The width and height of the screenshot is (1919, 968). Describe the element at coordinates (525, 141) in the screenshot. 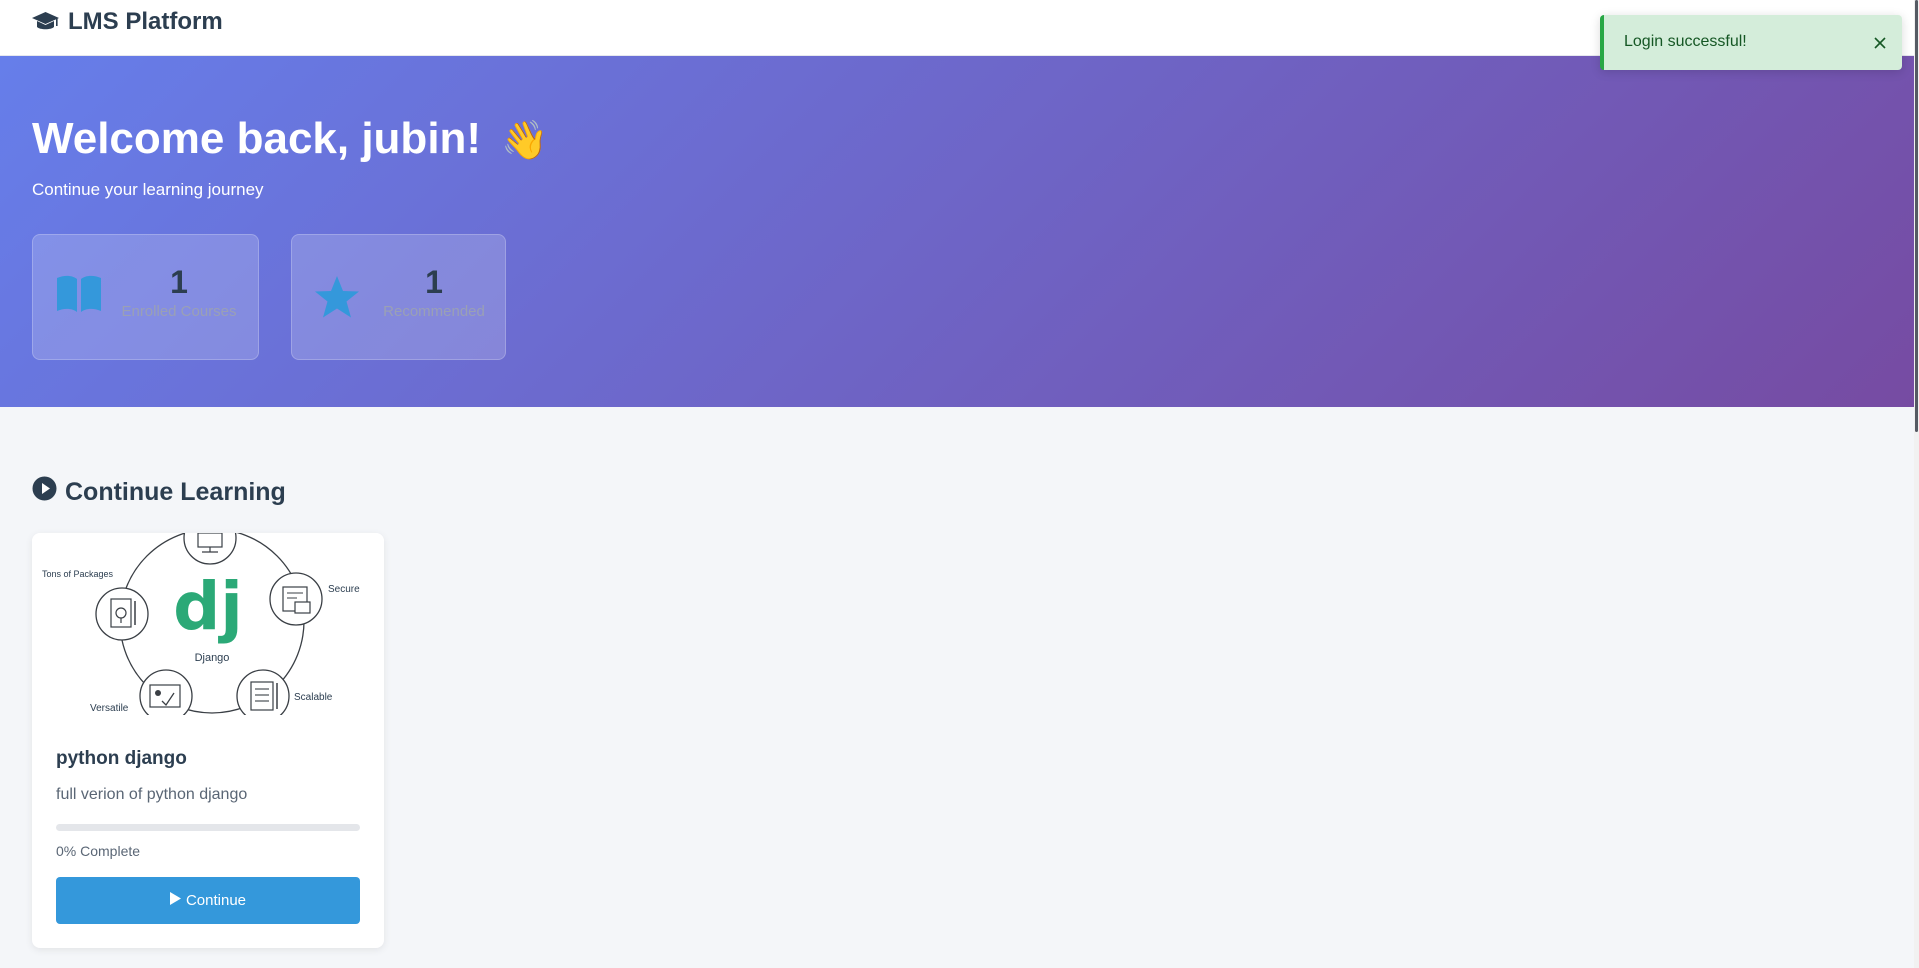

I see `waving-hand-emoji: 👋` at that location.